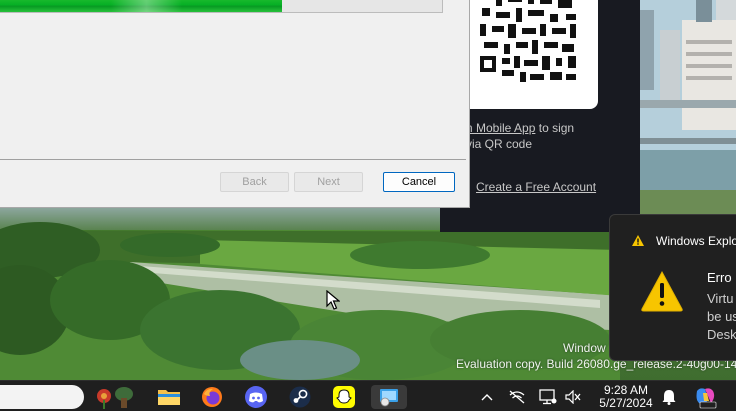  I want to click on back-button: Back, so click(254, 182).